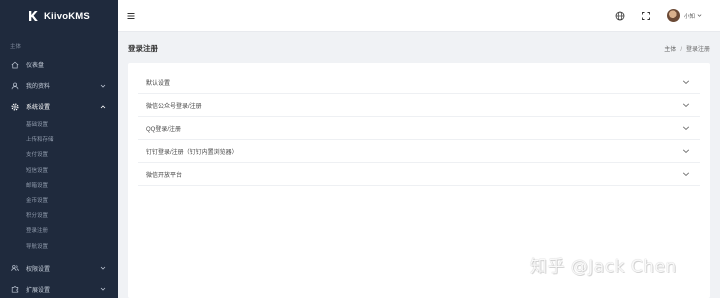 The width and height of the screenshot is (720, 298). Describe the element at coordinates (164, 175) in the screenshot. I see `accordion-label: 微信开放平台` at that location.